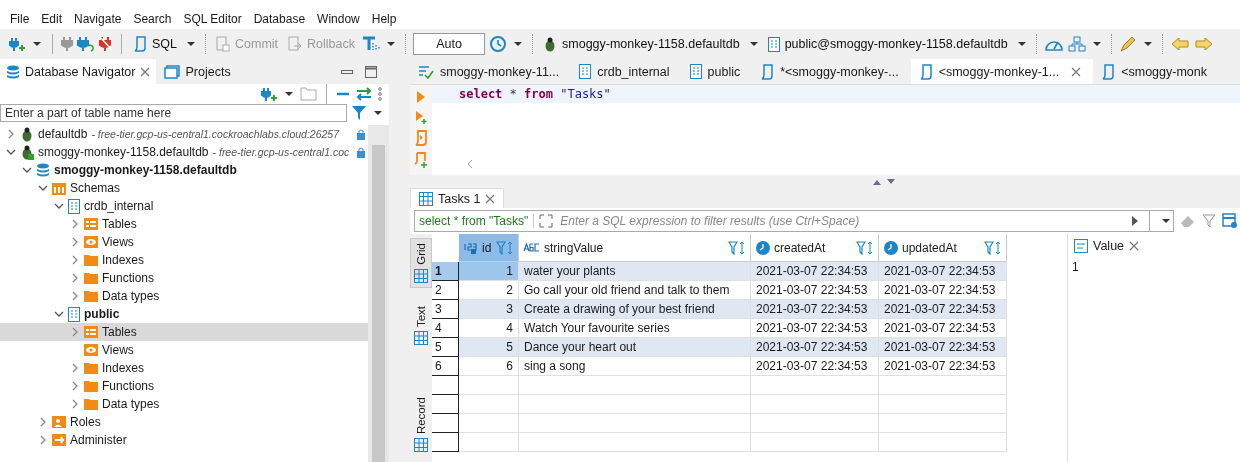 This screenshot has height=462, width=1240. Describe the element at coordinates (887, 44) in the screenshot. I see `active-schema-selector: public@smoggy-monkey-1158.defaultdb` at that location.